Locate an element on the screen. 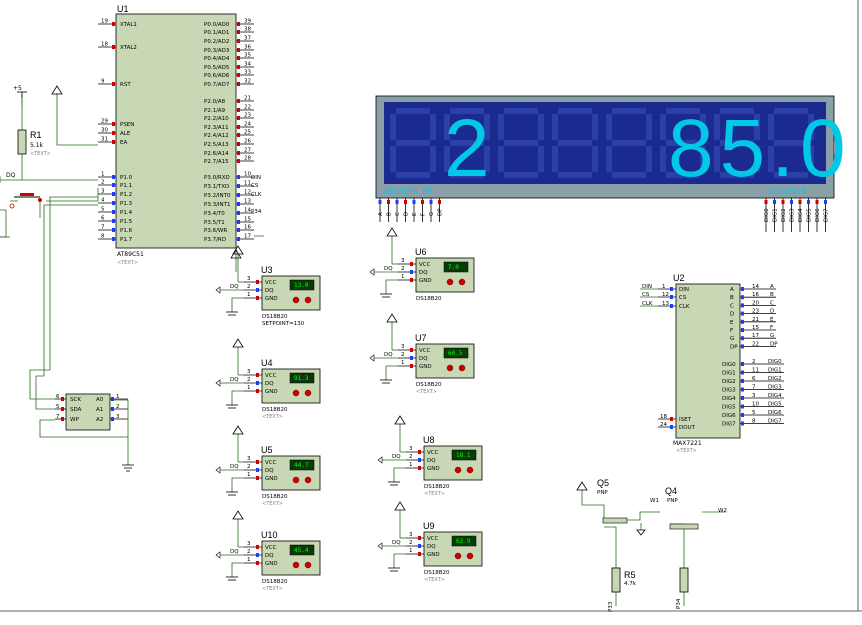 Image resolution: width=862 pixels, height=625 pixels. u2-net-label: F is located at coordinates (771, 328).